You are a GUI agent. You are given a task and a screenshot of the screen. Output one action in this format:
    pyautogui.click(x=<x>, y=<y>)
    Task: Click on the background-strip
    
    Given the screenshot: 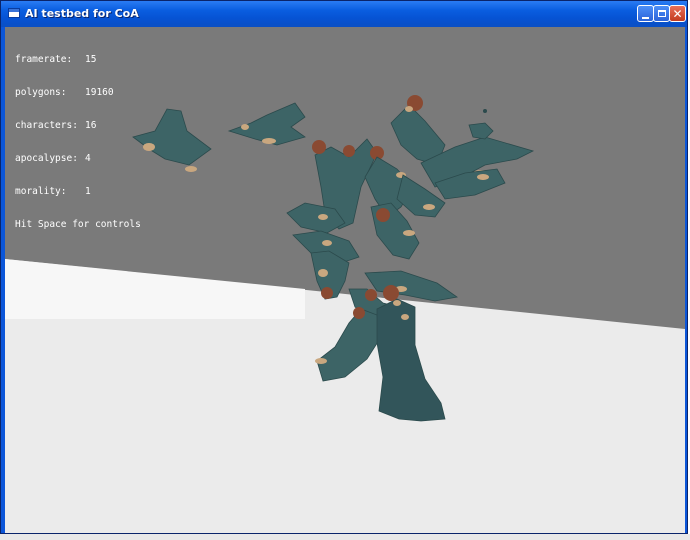 What is the action you would take?
    pyautogui.click(x=345, y=537)
    